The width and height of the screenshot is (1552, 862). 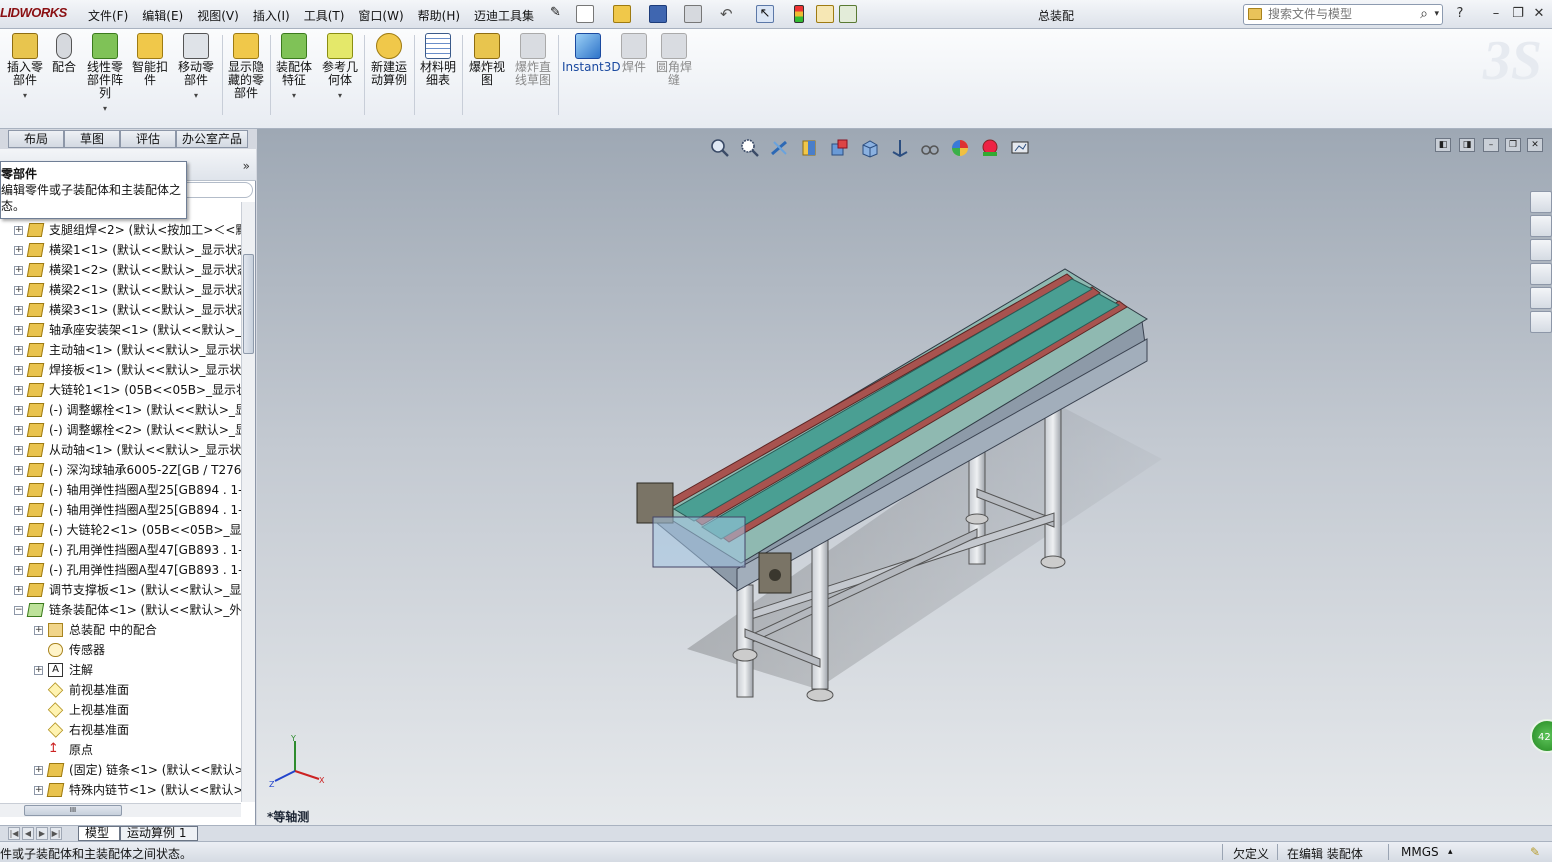 What do you see at coordinates (120, 390) in the screenshot?
I see `tree-item: + 大链轮1<1> (05B<<05B>_显示状态` at bounding box center [120, 390].